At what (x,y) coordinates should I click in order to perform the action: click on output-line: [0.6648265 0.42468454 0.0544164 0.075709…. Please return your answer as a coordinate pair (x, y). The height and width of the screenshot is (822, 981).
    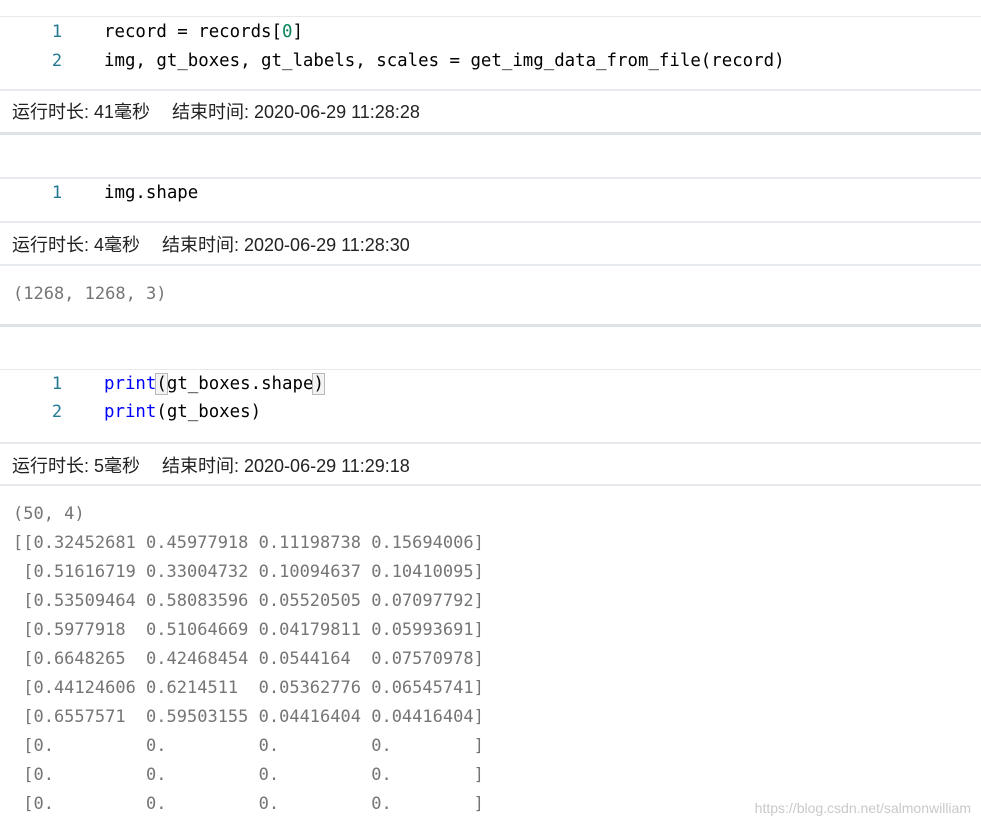
    Looking at the image, I should click on (248, 659).